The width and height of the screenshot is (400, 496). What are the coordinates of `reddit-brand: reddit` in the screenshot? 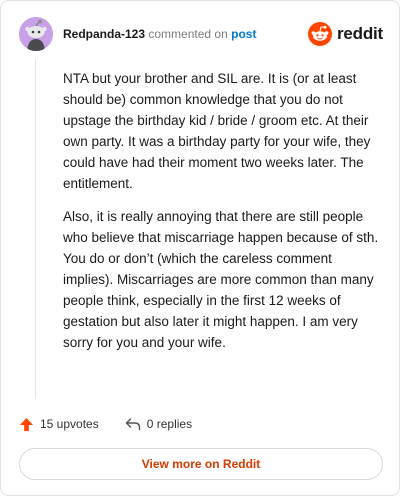 It's located at (345, 34).